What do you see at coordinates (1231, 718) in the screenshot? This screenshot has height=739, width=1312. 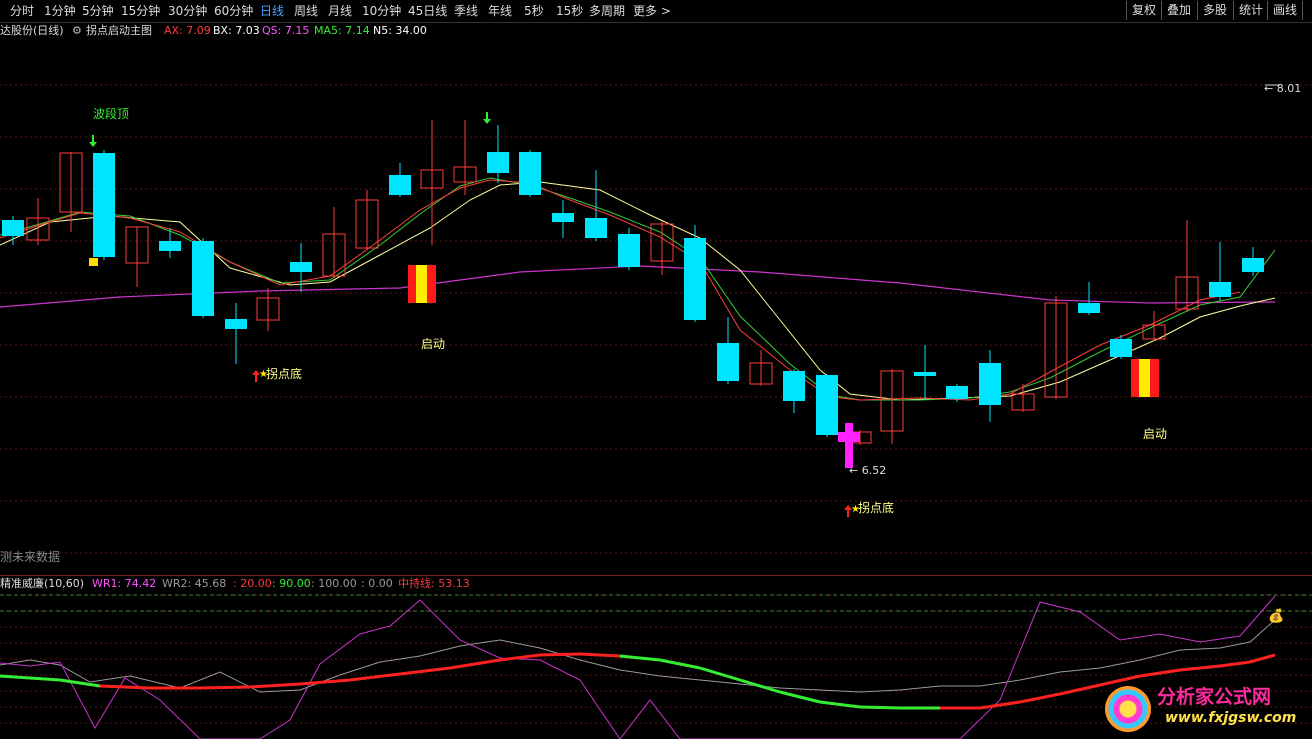 I see `watermark-url: www.fxjgsw.com` at bounding box center [1231, 718].